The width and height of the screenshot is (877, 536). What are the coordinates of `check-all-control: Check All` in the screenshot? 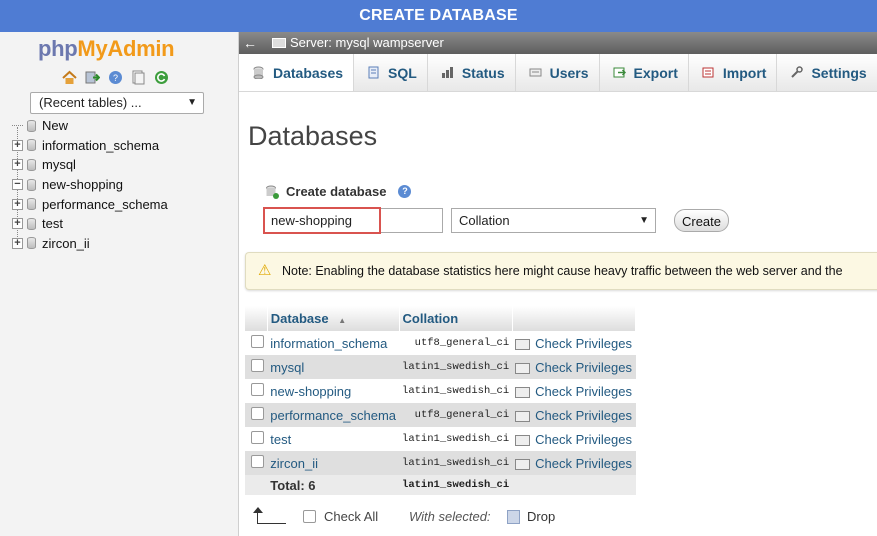 It's located at (340, 516).